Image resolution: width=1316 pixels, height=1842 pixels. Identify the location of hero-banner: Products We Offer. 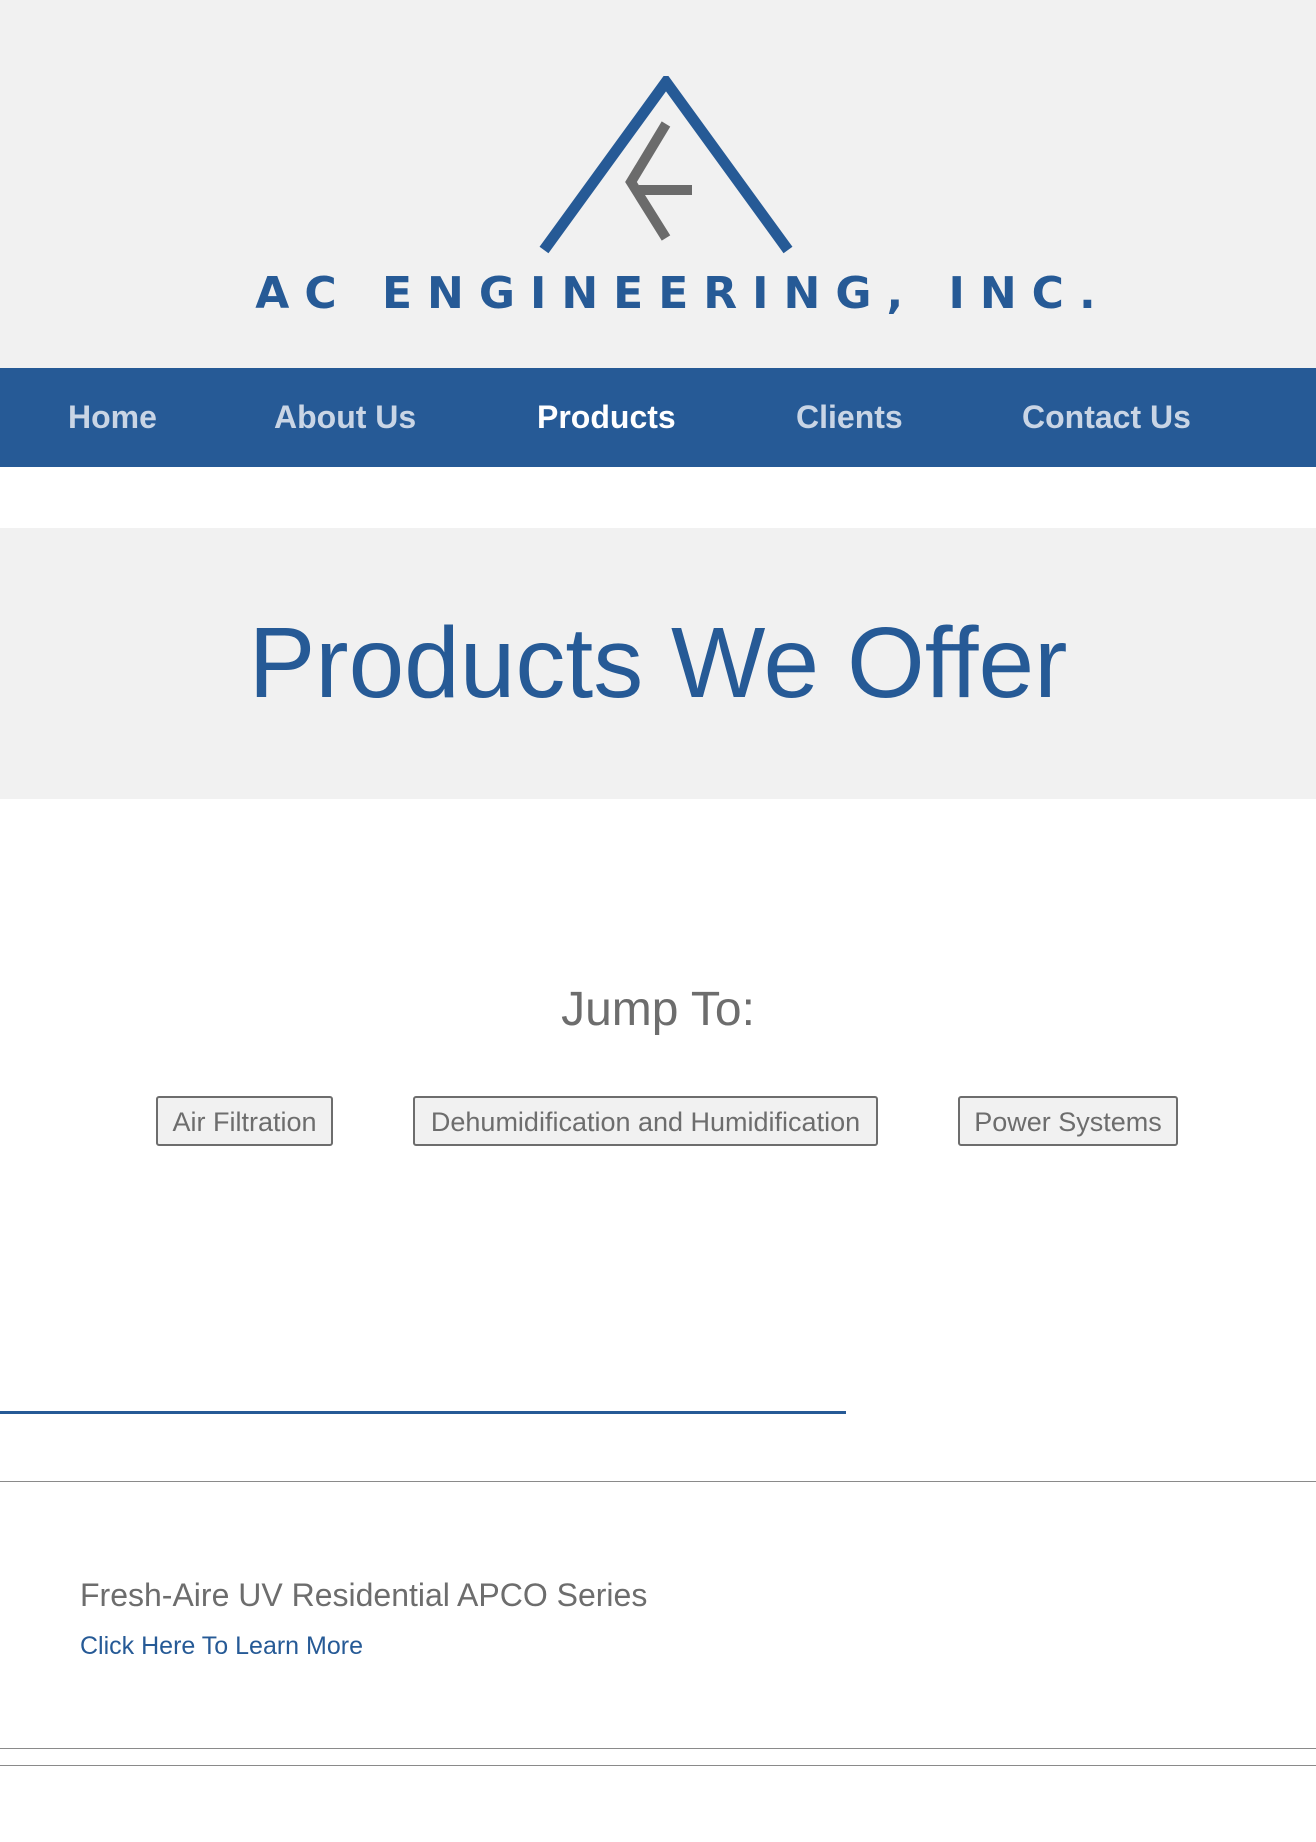
(658, 663).